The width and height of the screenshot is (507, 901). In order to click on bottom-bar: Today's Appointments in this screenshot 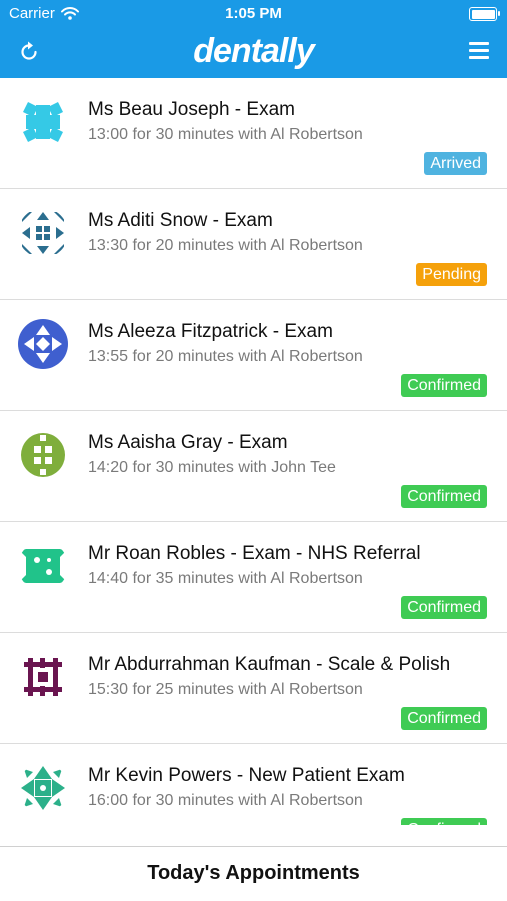, I will do `click(253, 873)`.